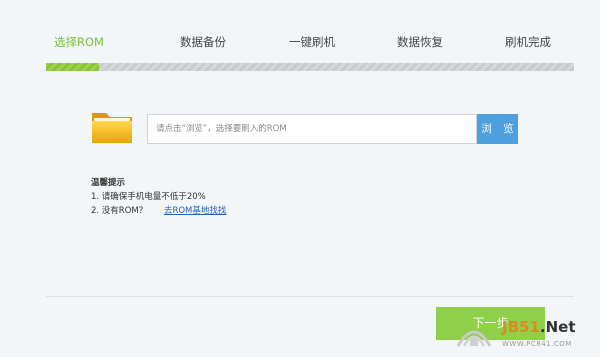 This screenshot has height=357, width=600. I want to click on watermark-logo: JB51.Net WWW.PC841.COM, so click(525, 334).